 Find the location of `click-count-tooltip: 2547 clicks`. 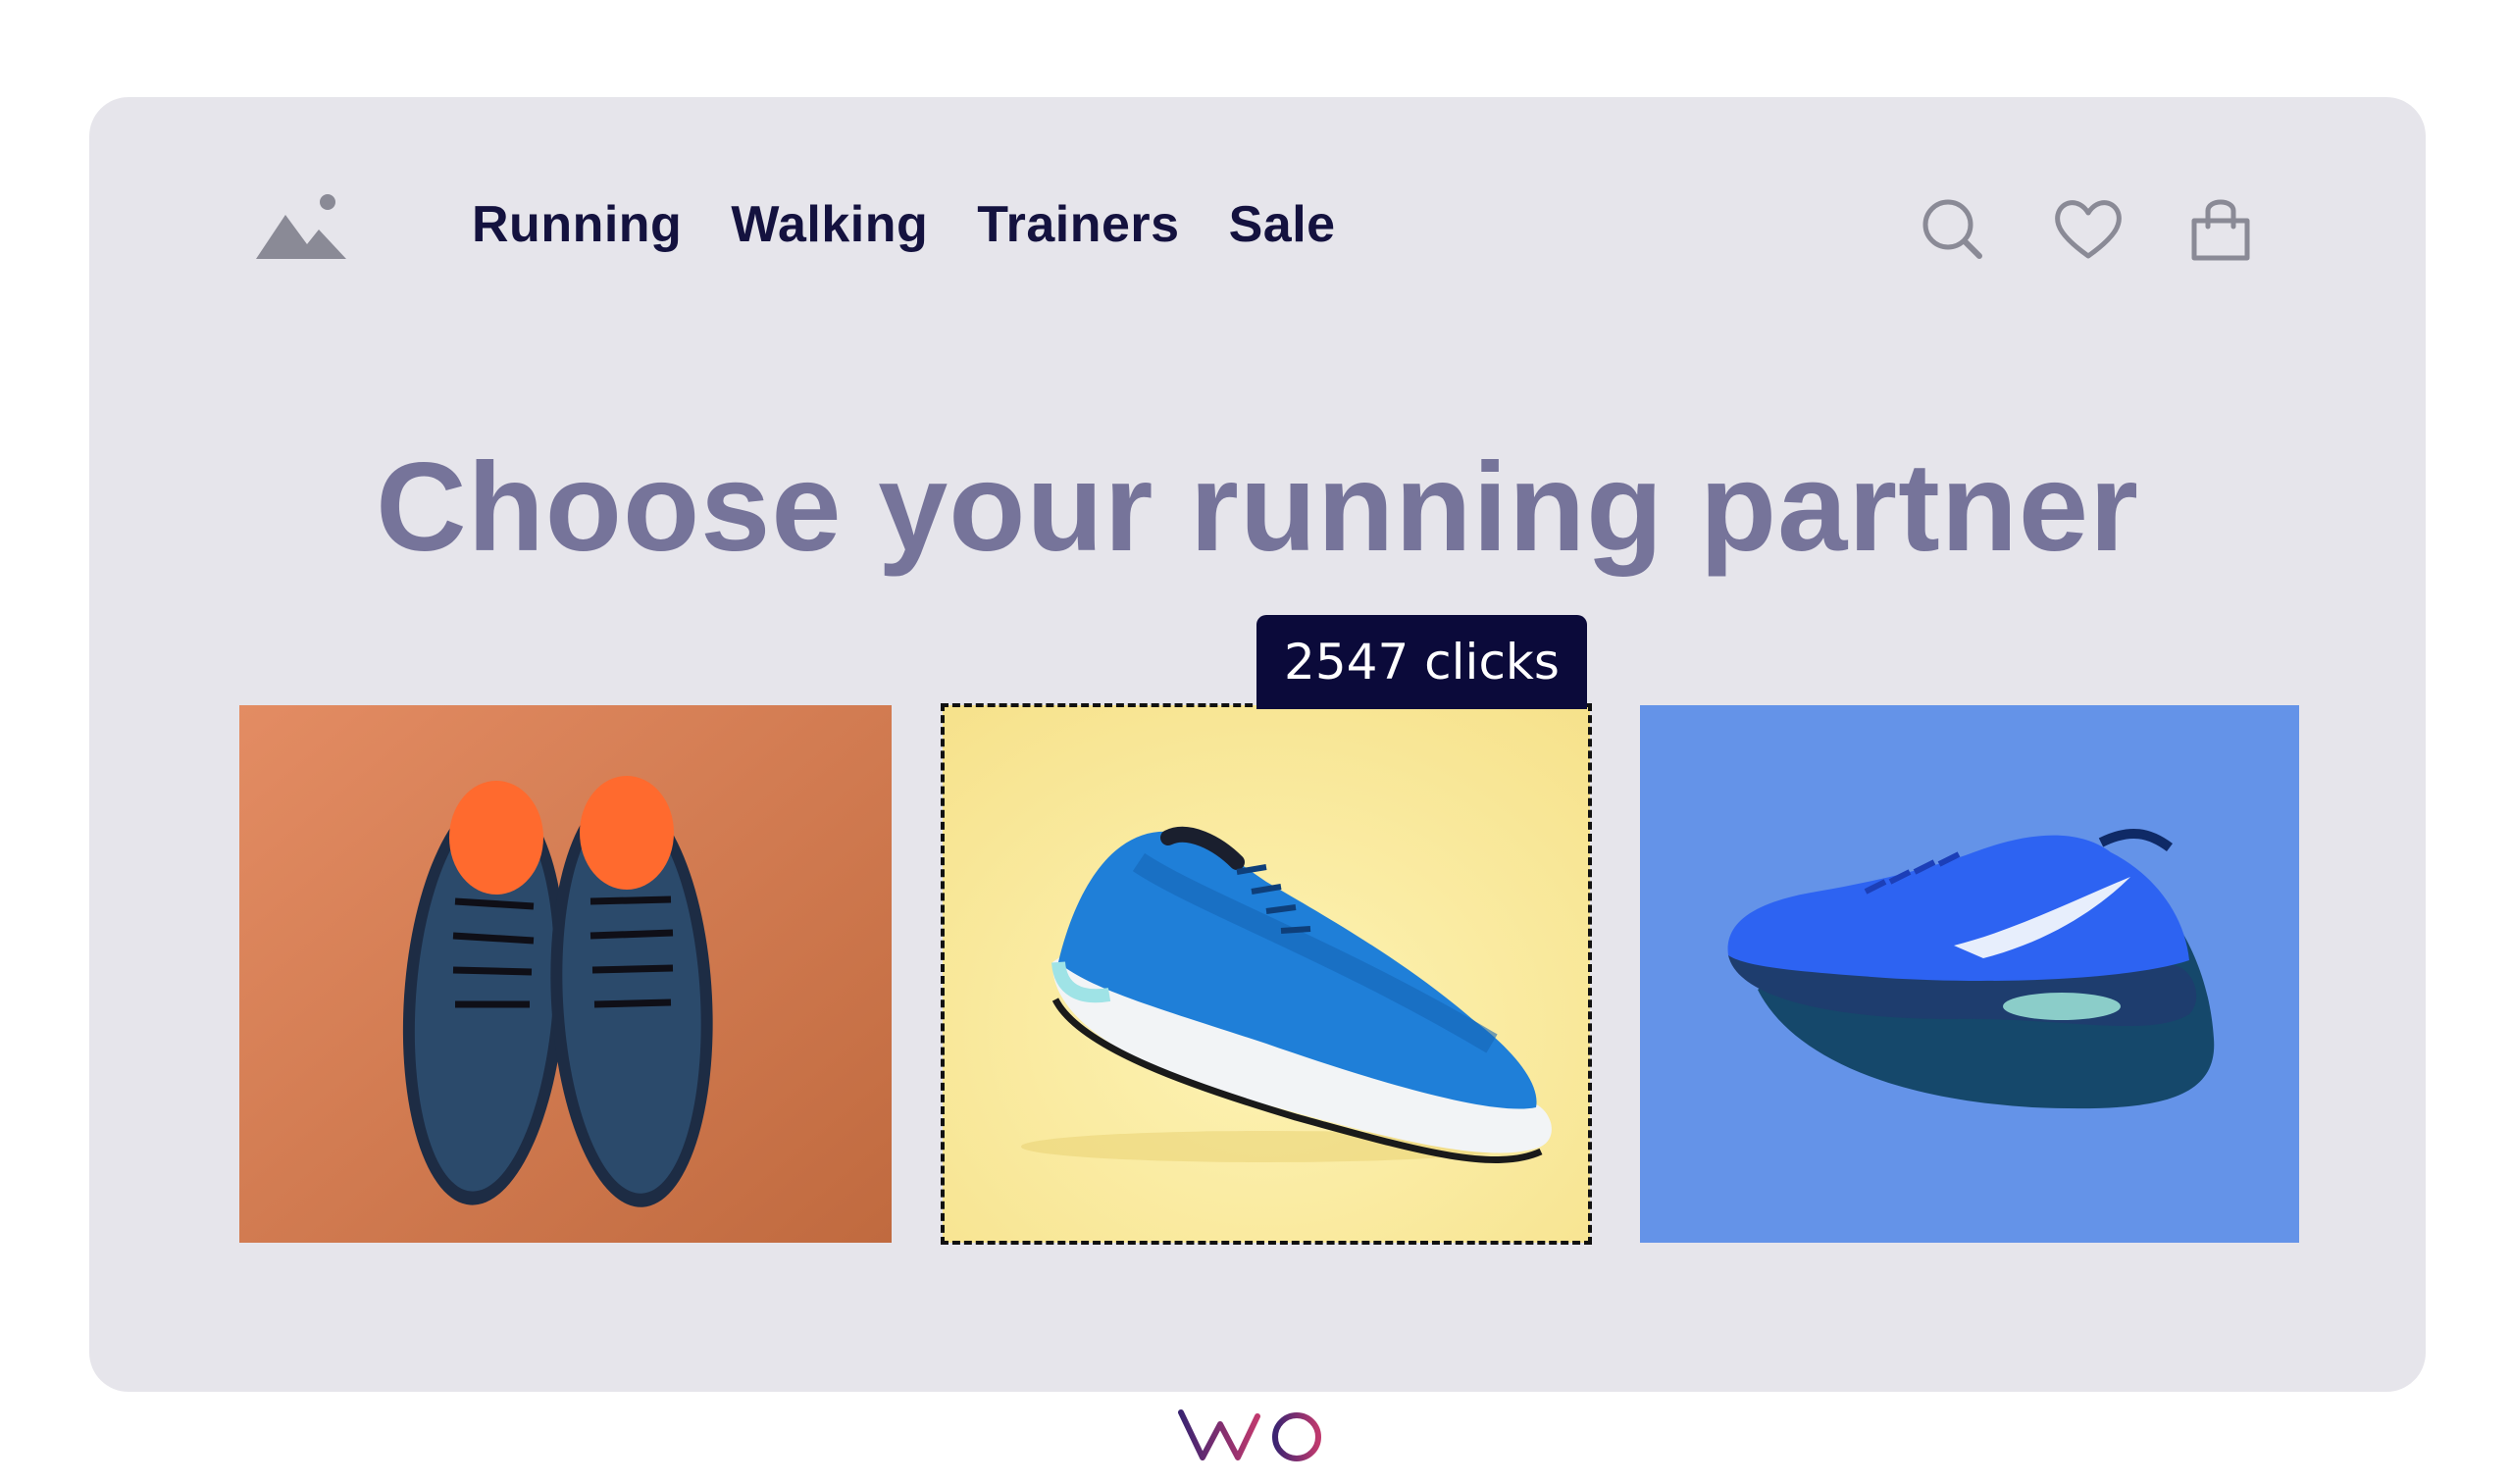

click-count-tooltip: 2547 clicks is located at coordinates (1421, 662).